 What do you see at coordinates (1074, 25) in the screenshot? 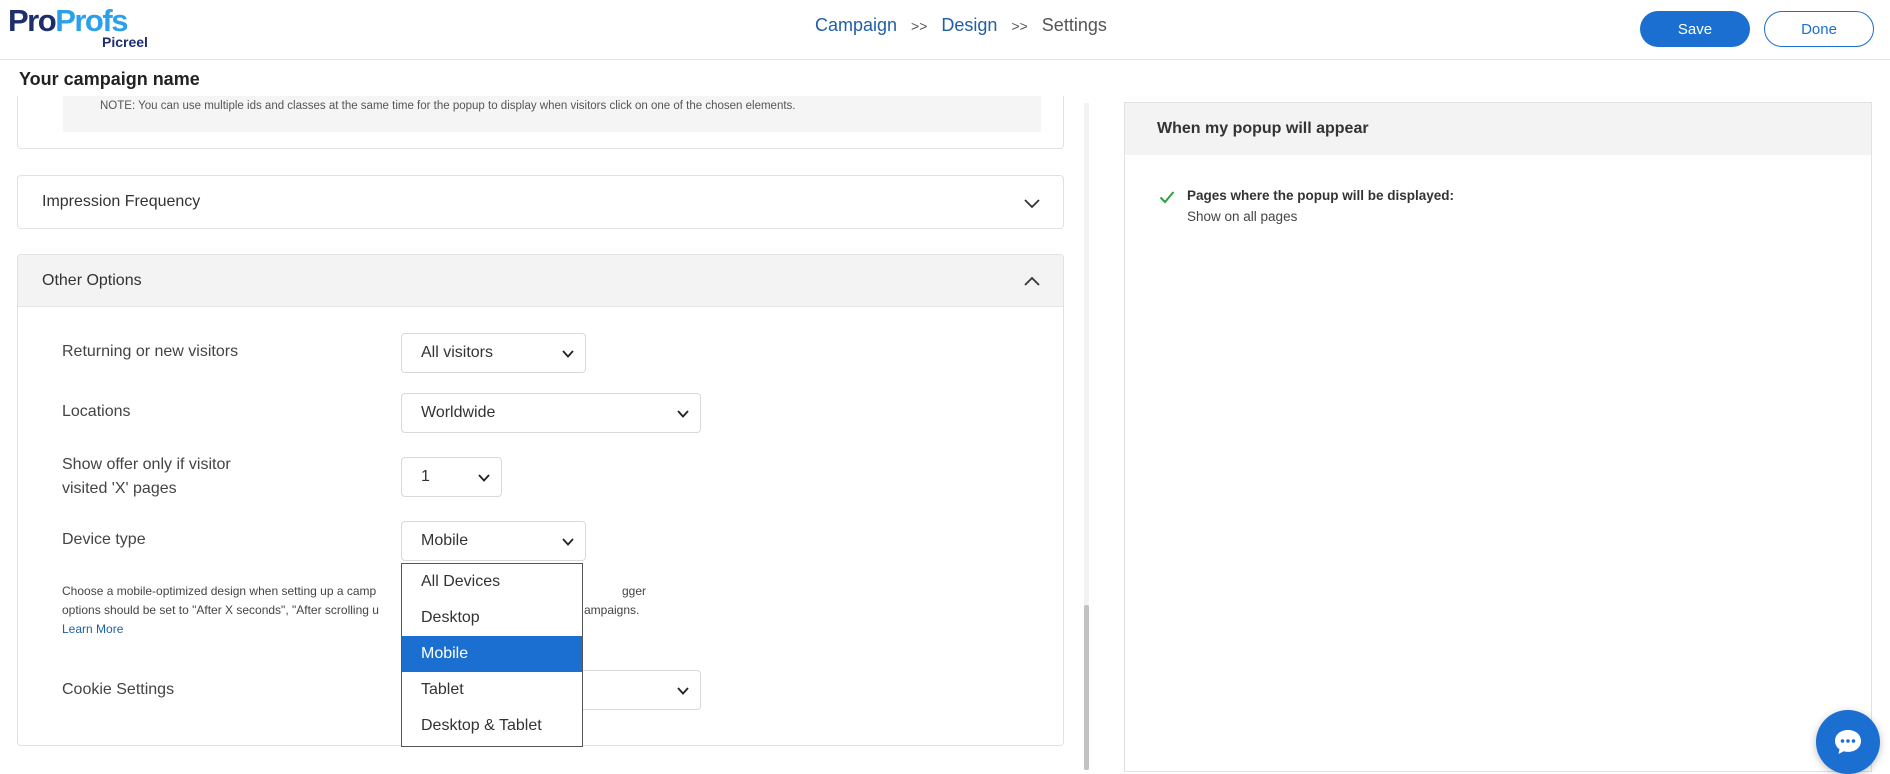
I see `breadcrumb-settings: Settings` at bounding box center [1074, 25].